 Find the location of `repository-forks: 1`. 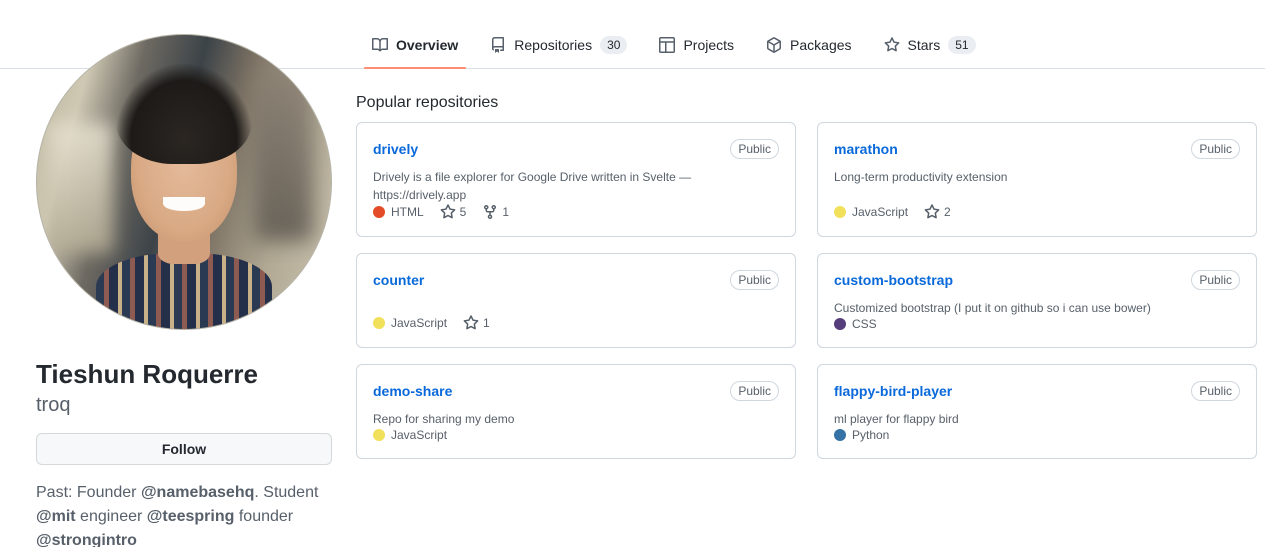

repository-forks: 1 is located at coordinates (495, 212).